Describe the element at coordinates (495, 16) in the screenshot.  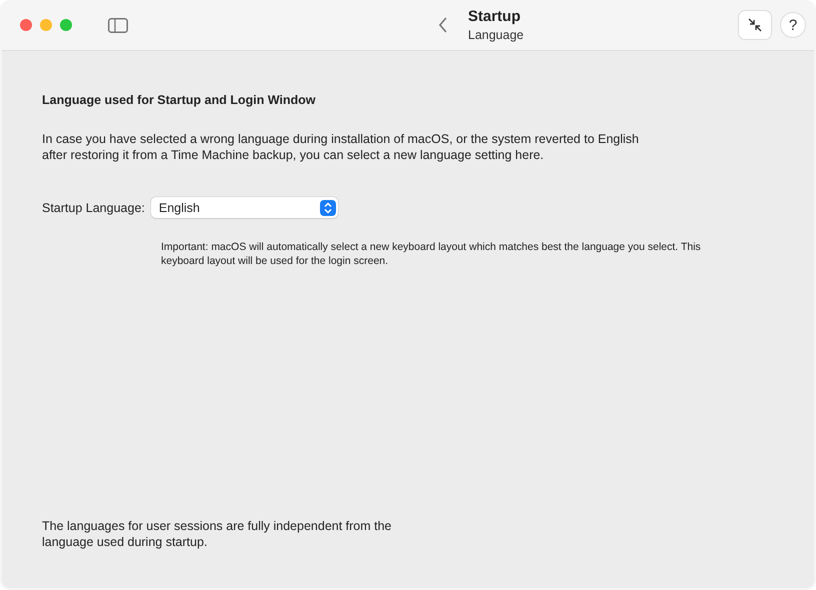
I see `window-title: Startup` at that location.